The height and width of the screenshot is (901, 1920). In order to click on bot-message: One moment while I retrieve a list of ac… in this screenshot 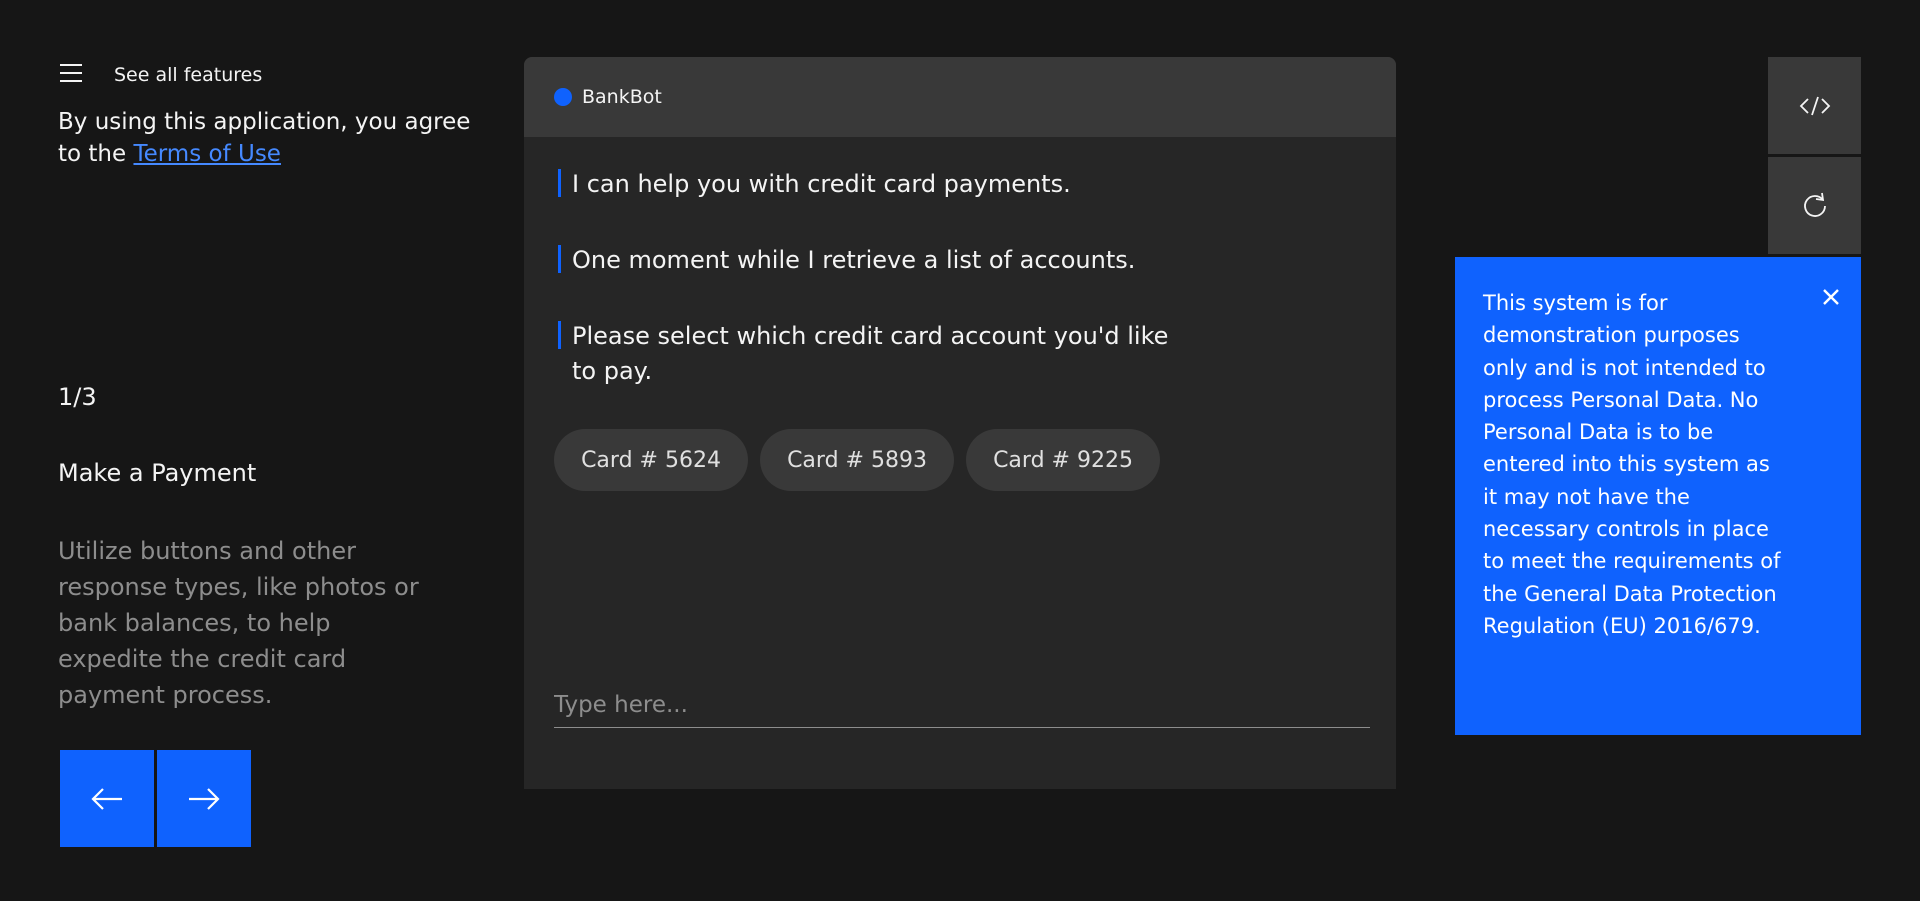, I will do `click(865, 260)`.